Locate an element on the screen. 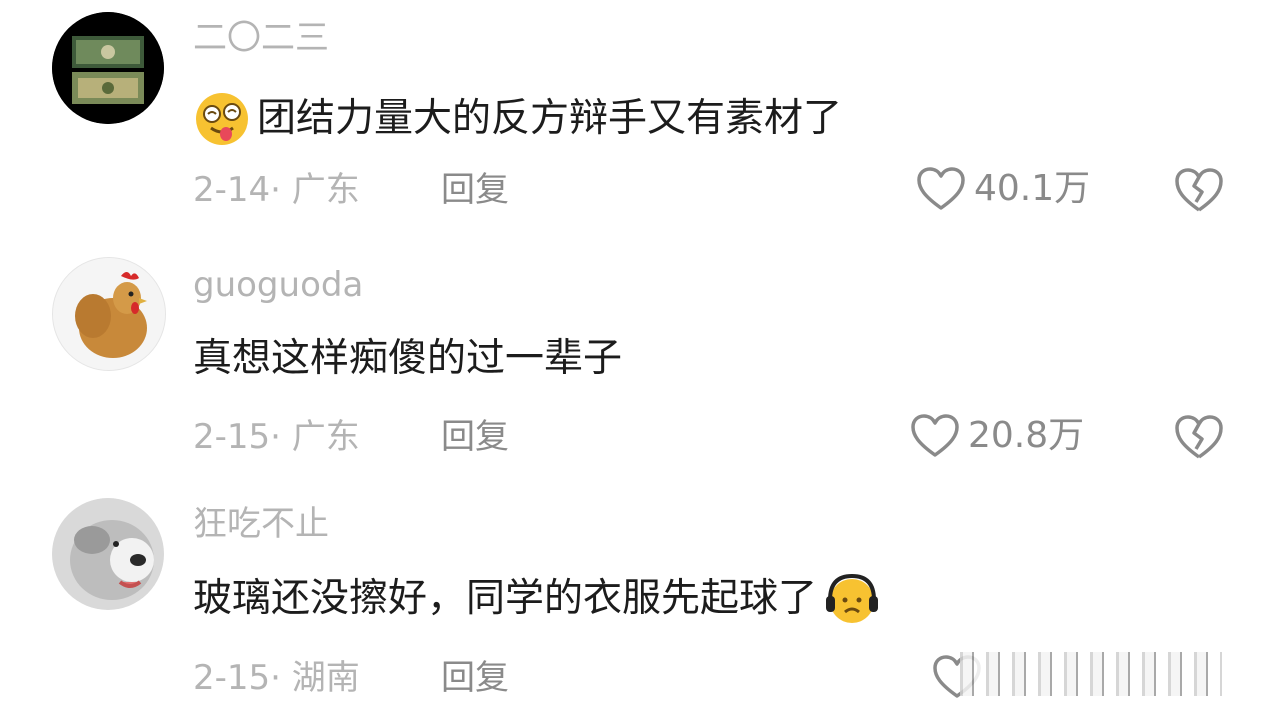 The height and width of the screenshot is (707, 1280). image-artifact is located at coordinates (1091, 674).